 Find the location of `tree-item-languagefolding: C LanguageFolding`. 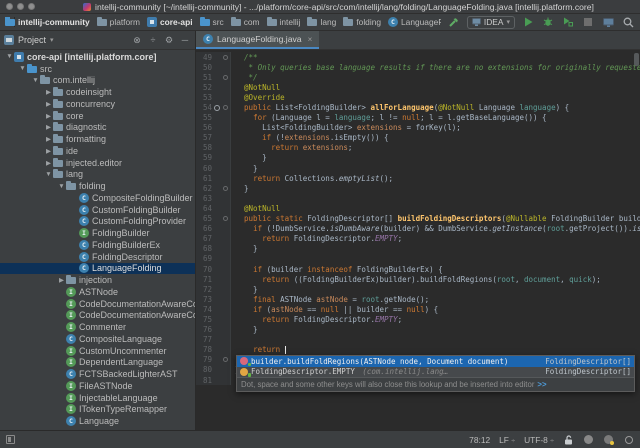

tree-item-languagefolding: C LanguageFolding is located at coordinates (97, 268).